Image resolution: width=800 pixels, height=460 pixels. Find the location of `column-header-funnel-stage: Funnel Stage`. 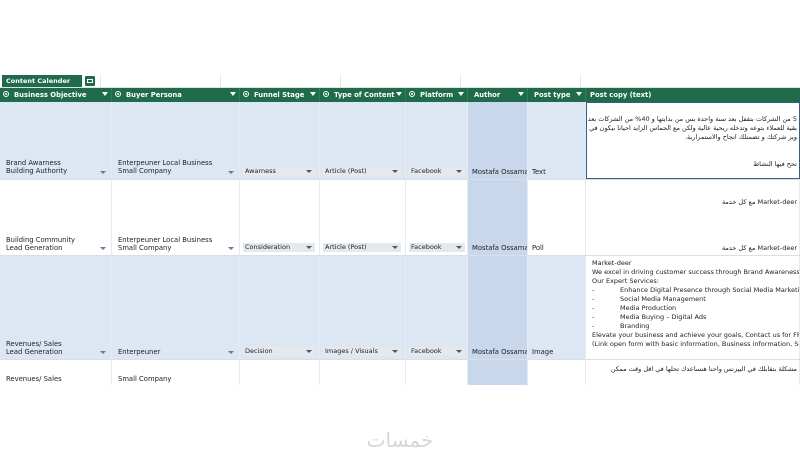

column-header-funnel-stage: Funnel Stage is located at coordinates (280, 95).